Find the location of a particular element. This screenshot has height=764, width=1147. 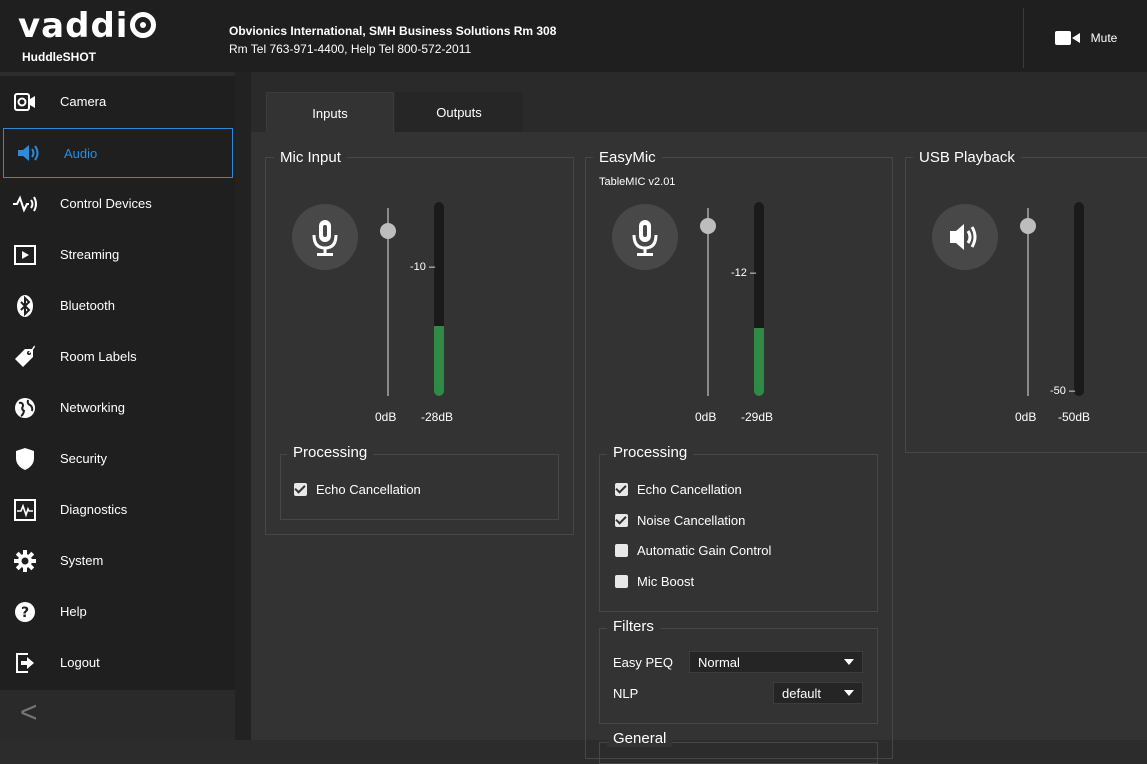

mic-meter-mark: -10 – is located at coordinates (423, 267).